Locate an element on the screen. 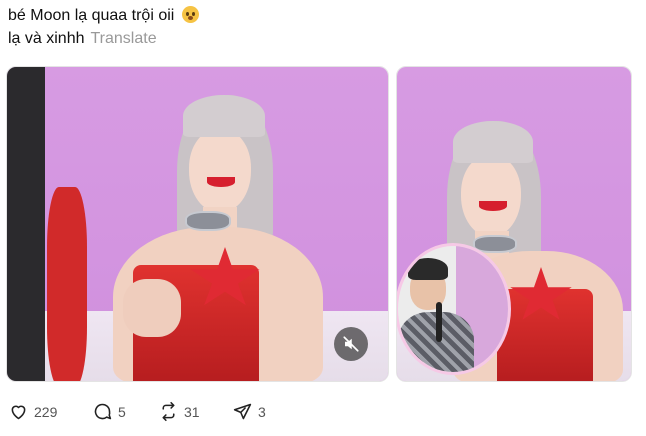 The height and width of the screenshot is (436, 646). like-button: 229 is located at coordinates (50, 411).